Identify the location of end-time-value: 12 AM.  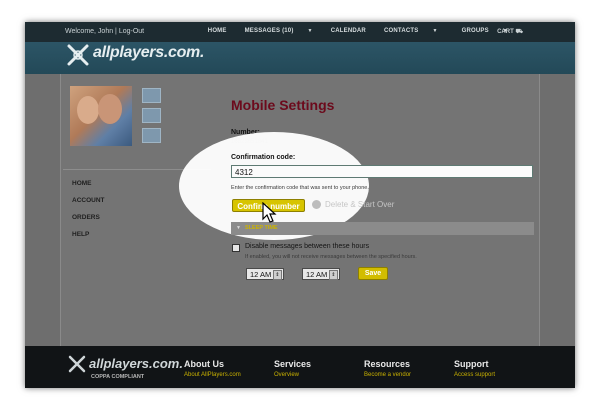
(317, 274).